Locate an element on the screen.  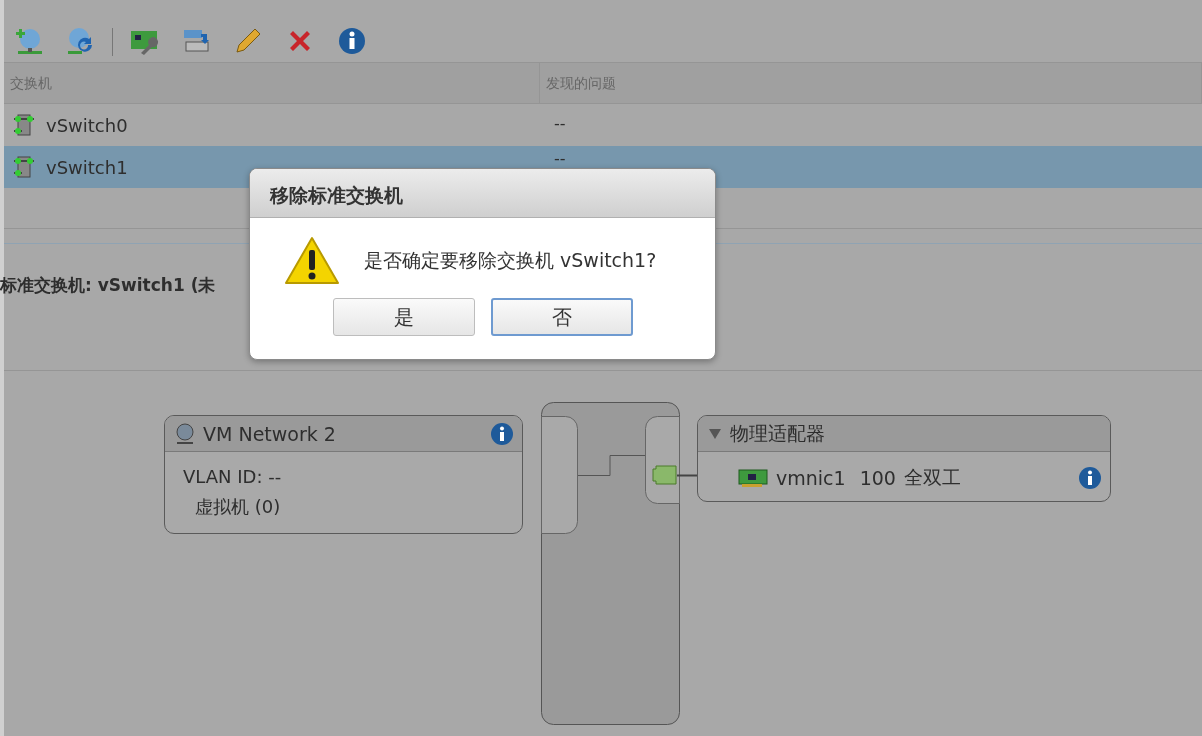
vm-count: 虚拟机 (0) is located at coordinates (238, 507).